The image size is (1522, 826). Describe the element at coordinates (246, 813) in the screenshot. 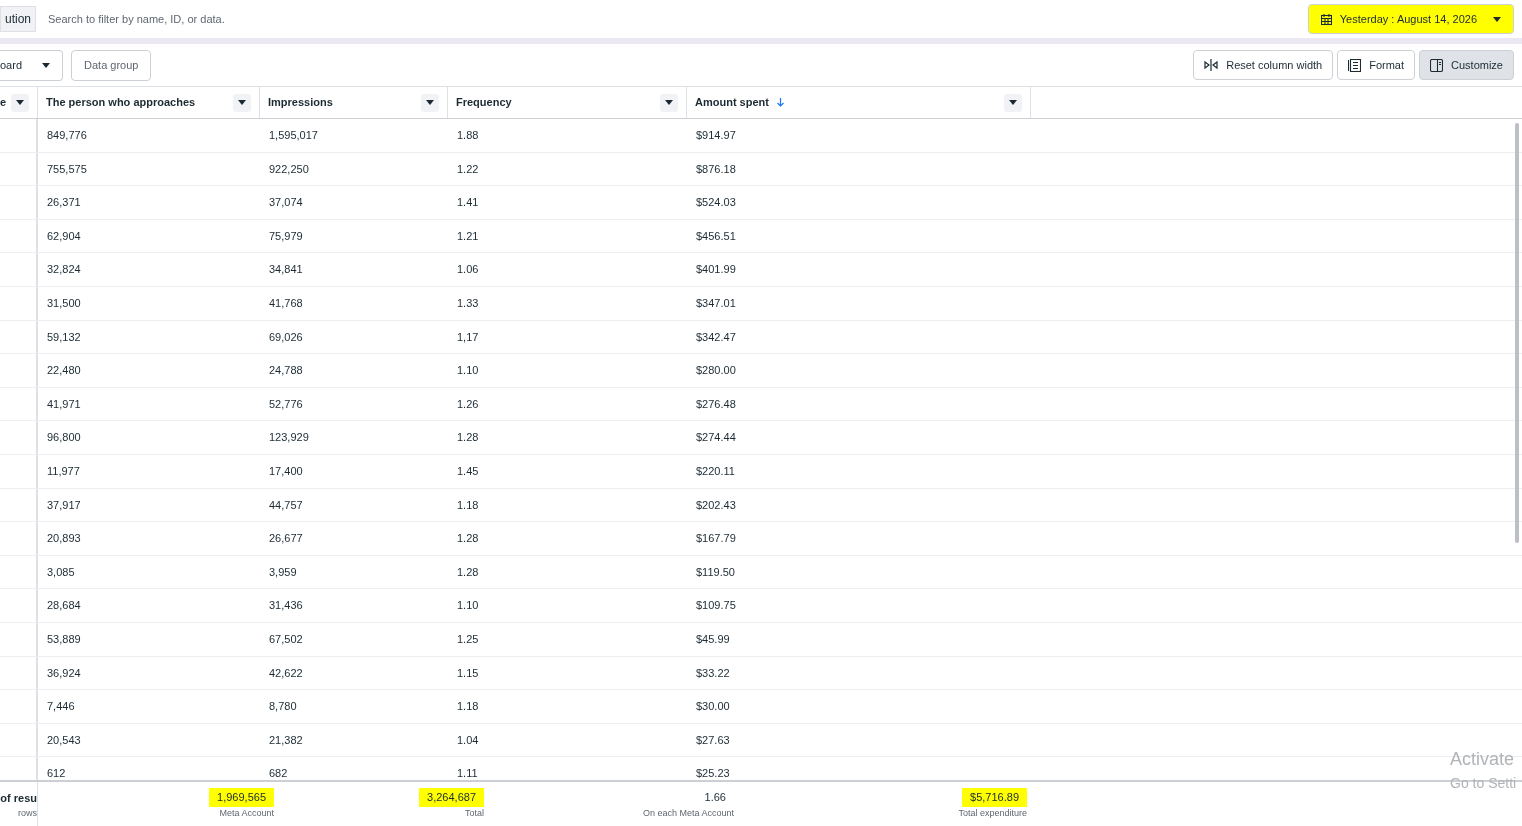

I see `summary-caption: Meta Account` at that location.